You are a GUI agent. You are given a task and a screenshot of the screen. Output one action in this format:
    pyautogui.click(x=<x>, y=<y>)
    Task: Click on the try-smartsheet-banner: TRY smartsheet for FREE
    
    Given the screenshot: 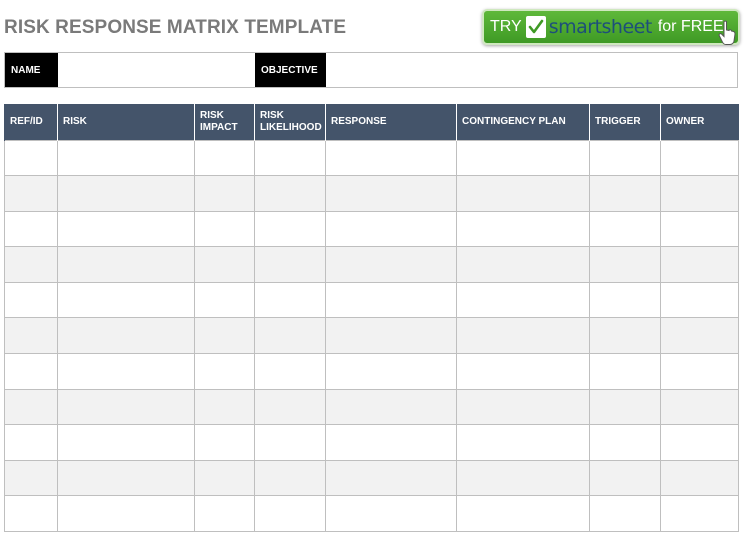 What is the action you would take?
    pyautogui.click(x=611, y=27)
    